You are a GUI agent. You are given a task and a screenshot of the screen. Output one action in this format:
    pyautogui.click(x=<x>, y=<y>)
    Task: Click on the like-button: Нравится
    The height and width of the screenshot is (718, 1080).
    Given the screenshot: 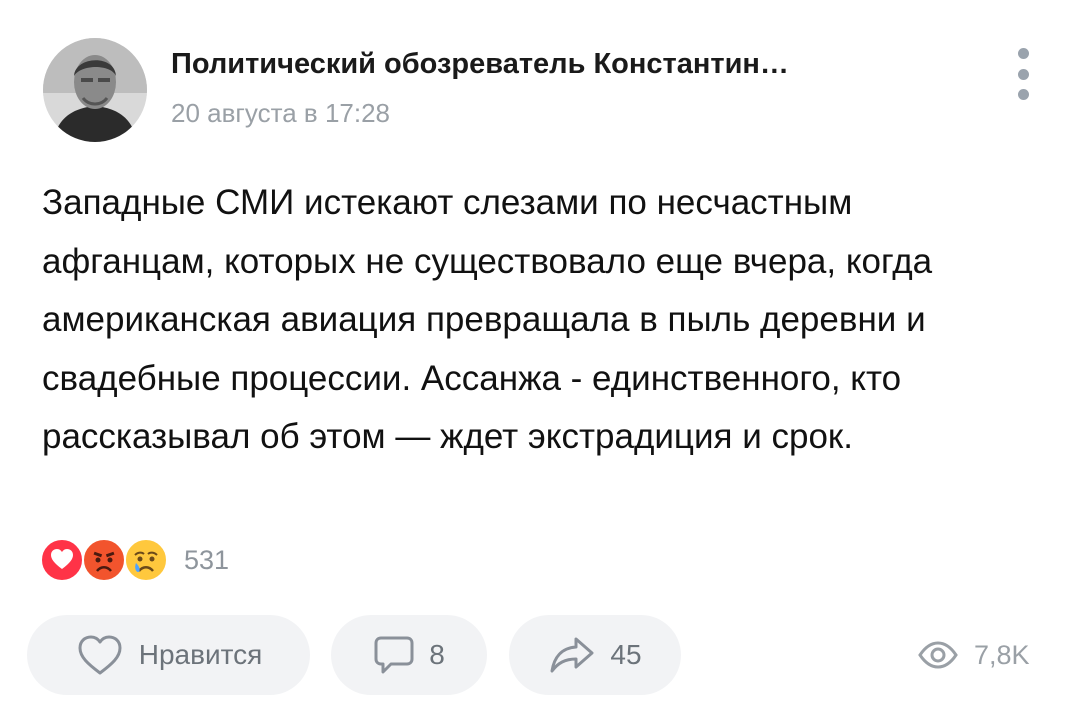 What is the action you would take?
    pyautogui.click(x=168, y=655)
    